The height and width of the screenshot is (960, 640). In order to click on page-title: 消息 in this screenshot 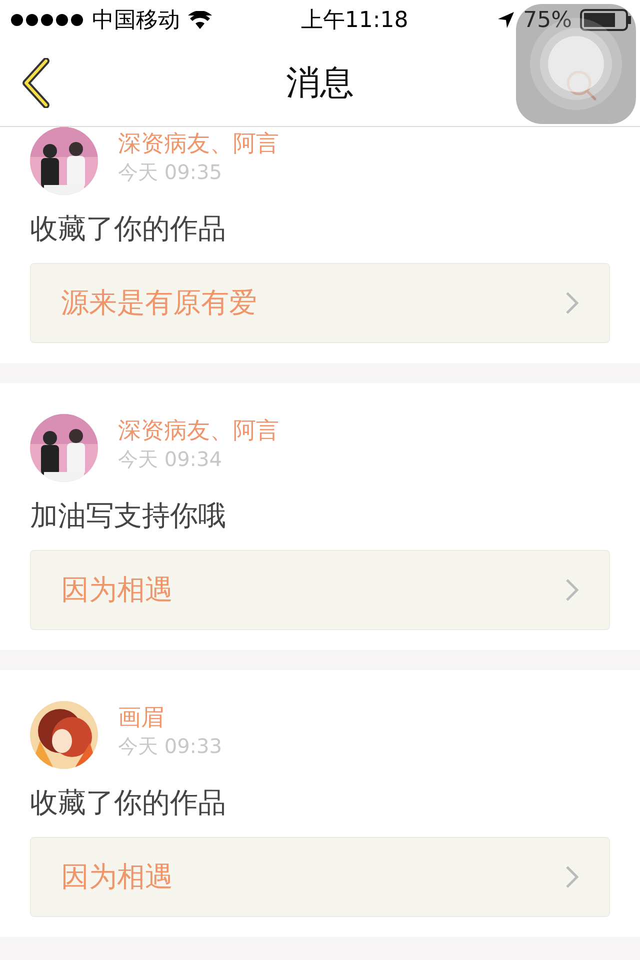, I will do `click(320, 83)`.